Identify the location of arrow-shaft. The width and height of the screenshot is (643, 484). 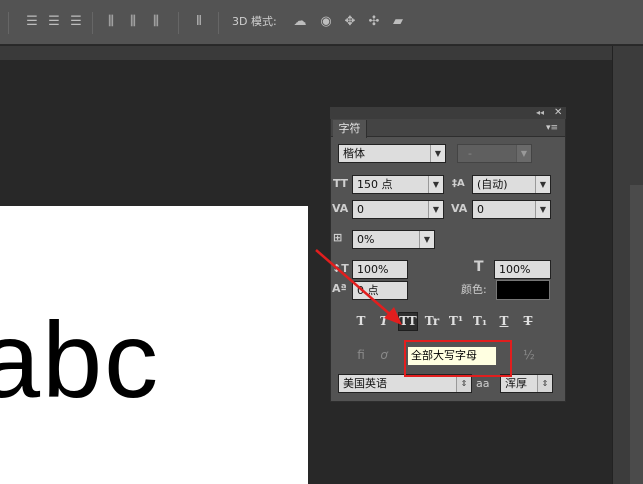
(354, 283).